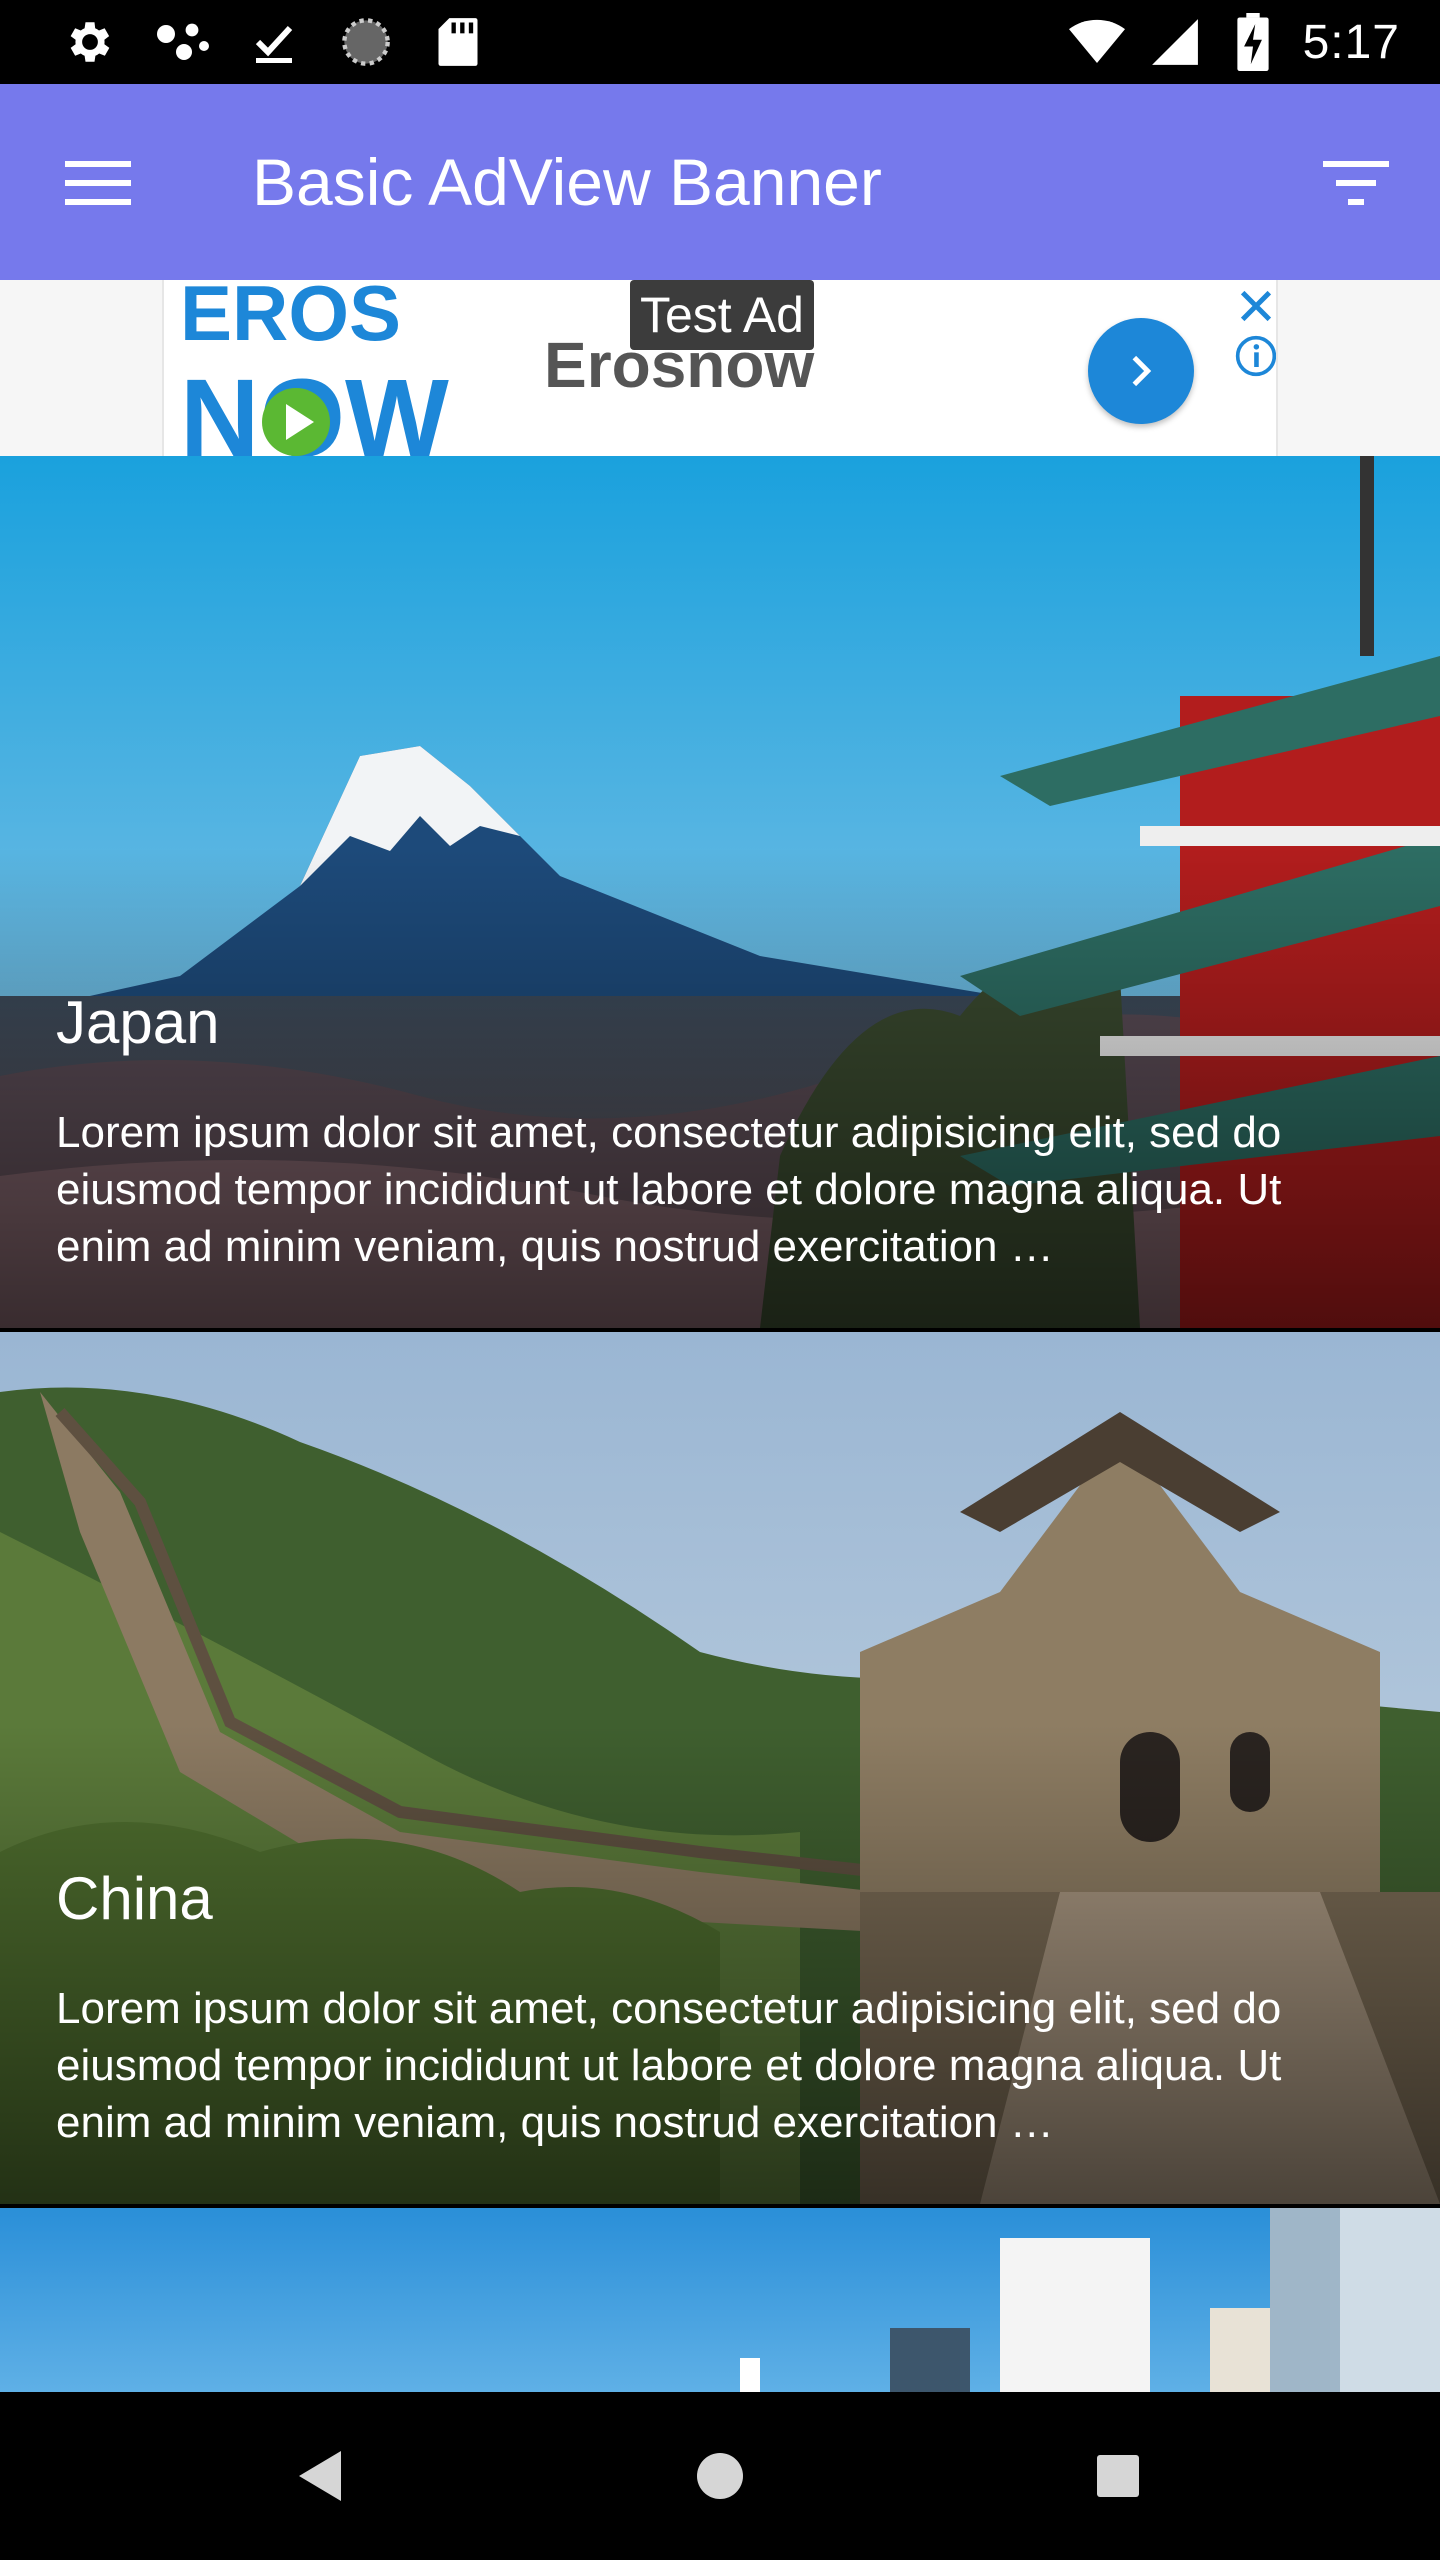 This screenshot has height=2560, width=1440. I want to click on close-icon, so click(1256, 306).